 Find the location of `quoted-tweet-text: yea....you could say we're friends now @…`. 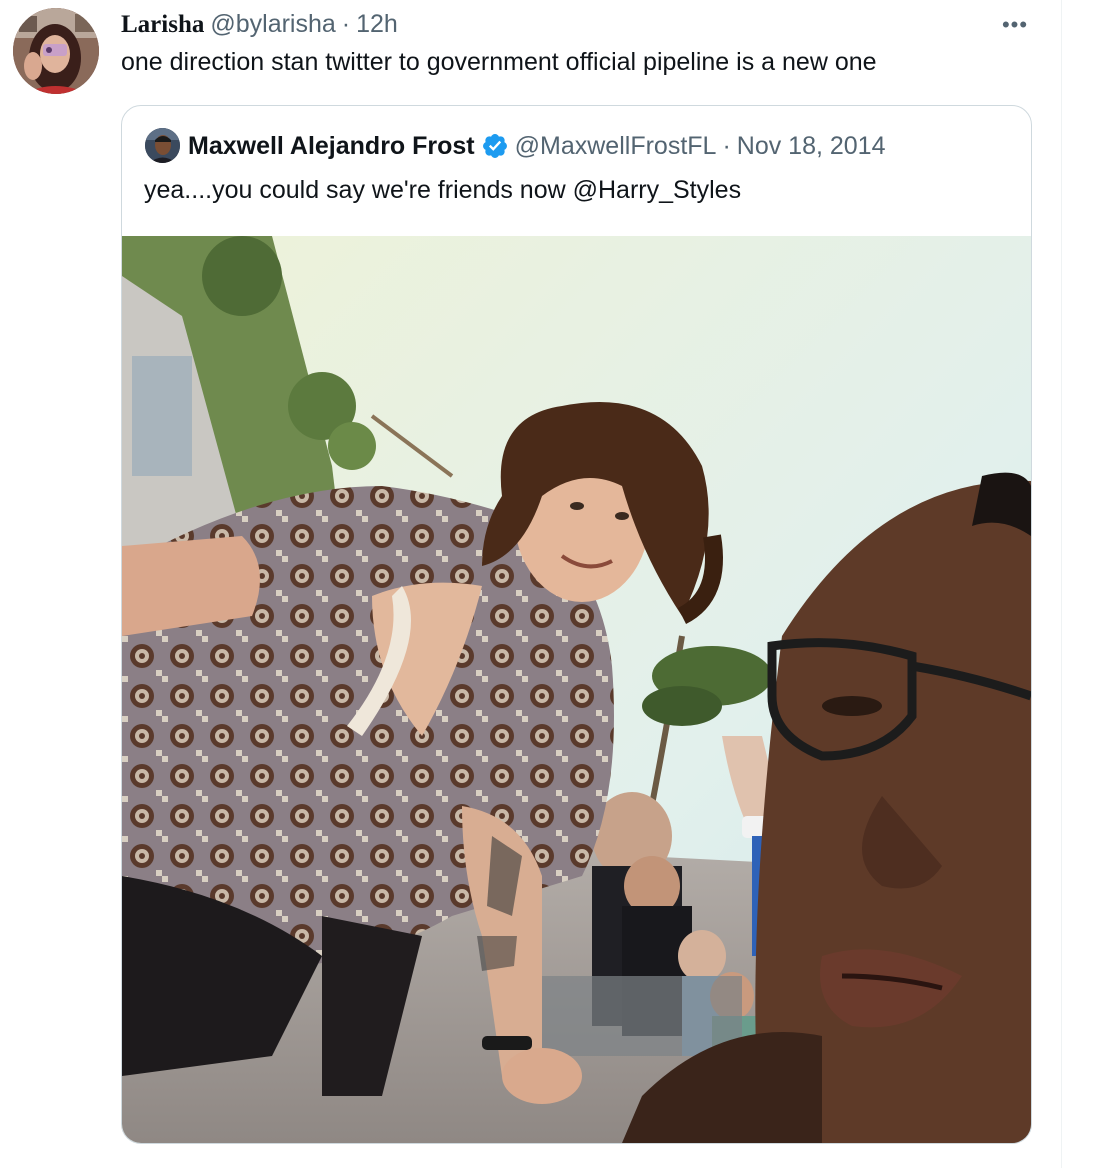

quoted-tweet-text: yea....you could say we're friends now @… is located at coordinates (443, 190).